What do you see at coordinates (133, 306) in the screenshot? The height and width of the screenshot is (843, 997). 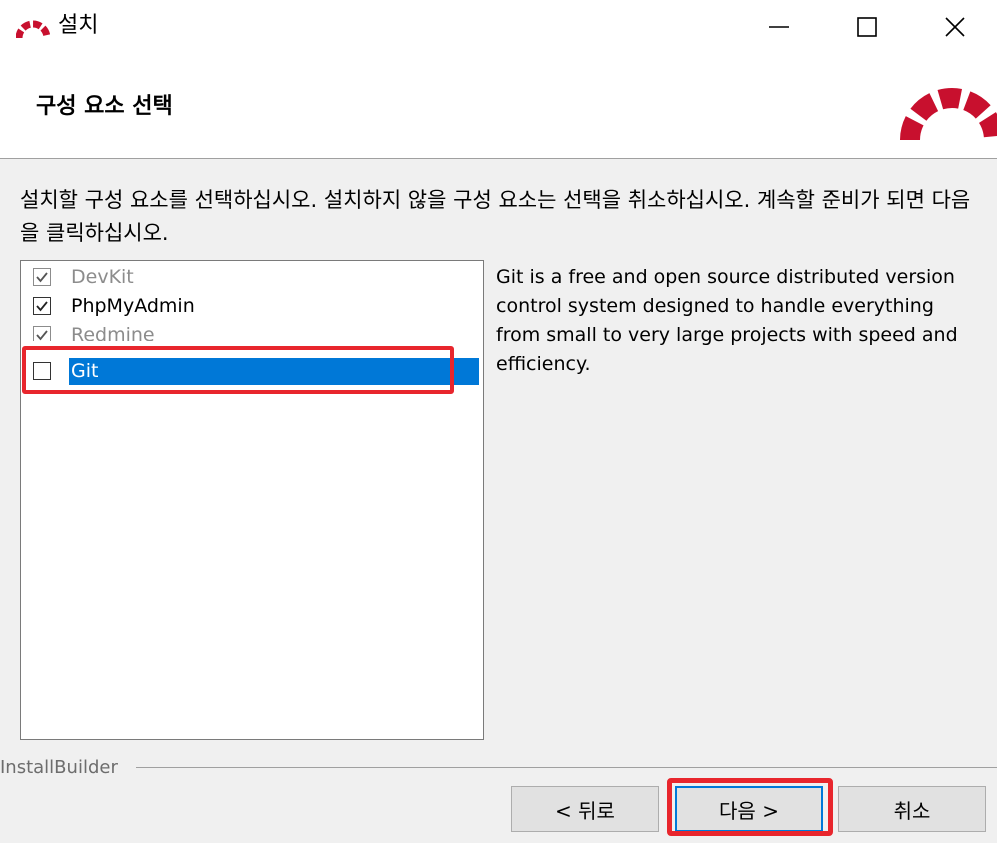 I see `list-item-label: PhpMyAdmin` at bounding box center [133, 306].